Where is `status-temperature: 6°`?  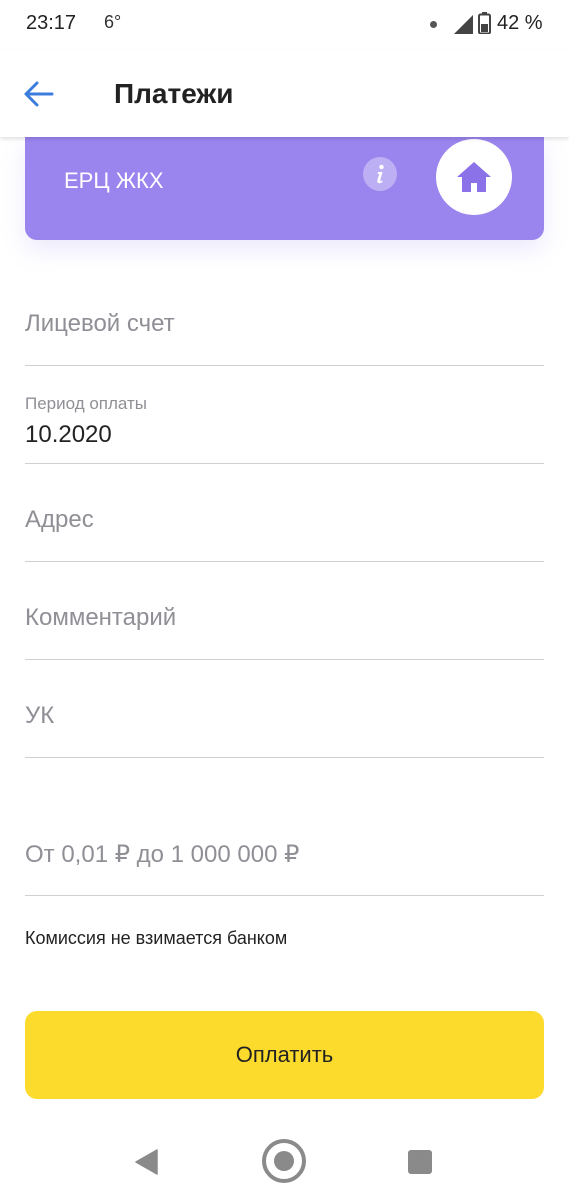
status-temperature: 6° is located at coordinates (113, 22).